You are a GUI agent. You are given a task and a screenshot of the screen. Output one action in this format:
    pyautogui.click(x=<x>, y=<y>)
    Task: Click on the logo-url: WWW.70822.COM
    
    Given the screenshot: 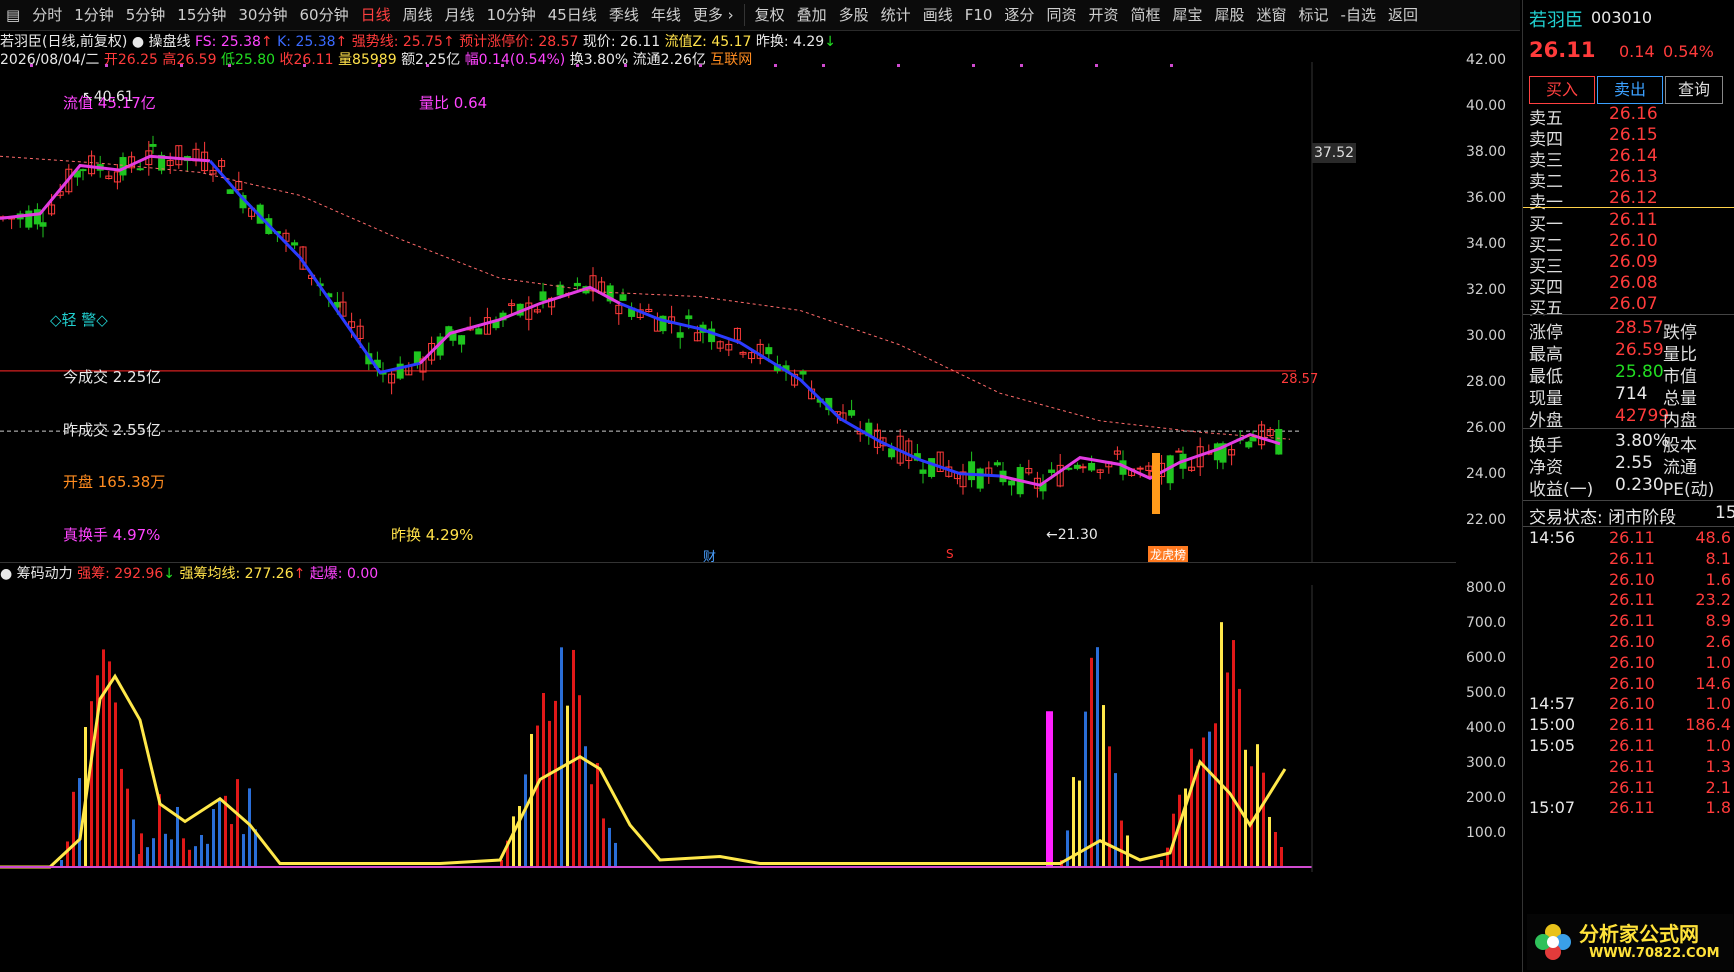 What is the action you would take?
    pyautogui.click(x=1654, y=953)
    